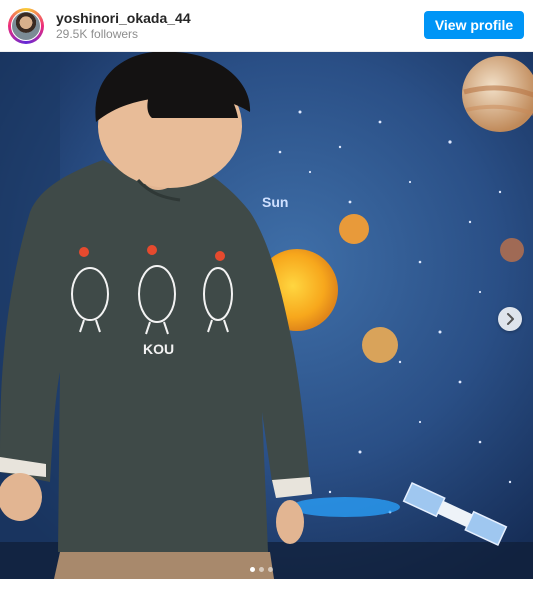  Describe the element at coordinates (474, 25) in the screenshot. I see `view-profile-button: View profile` at that location.